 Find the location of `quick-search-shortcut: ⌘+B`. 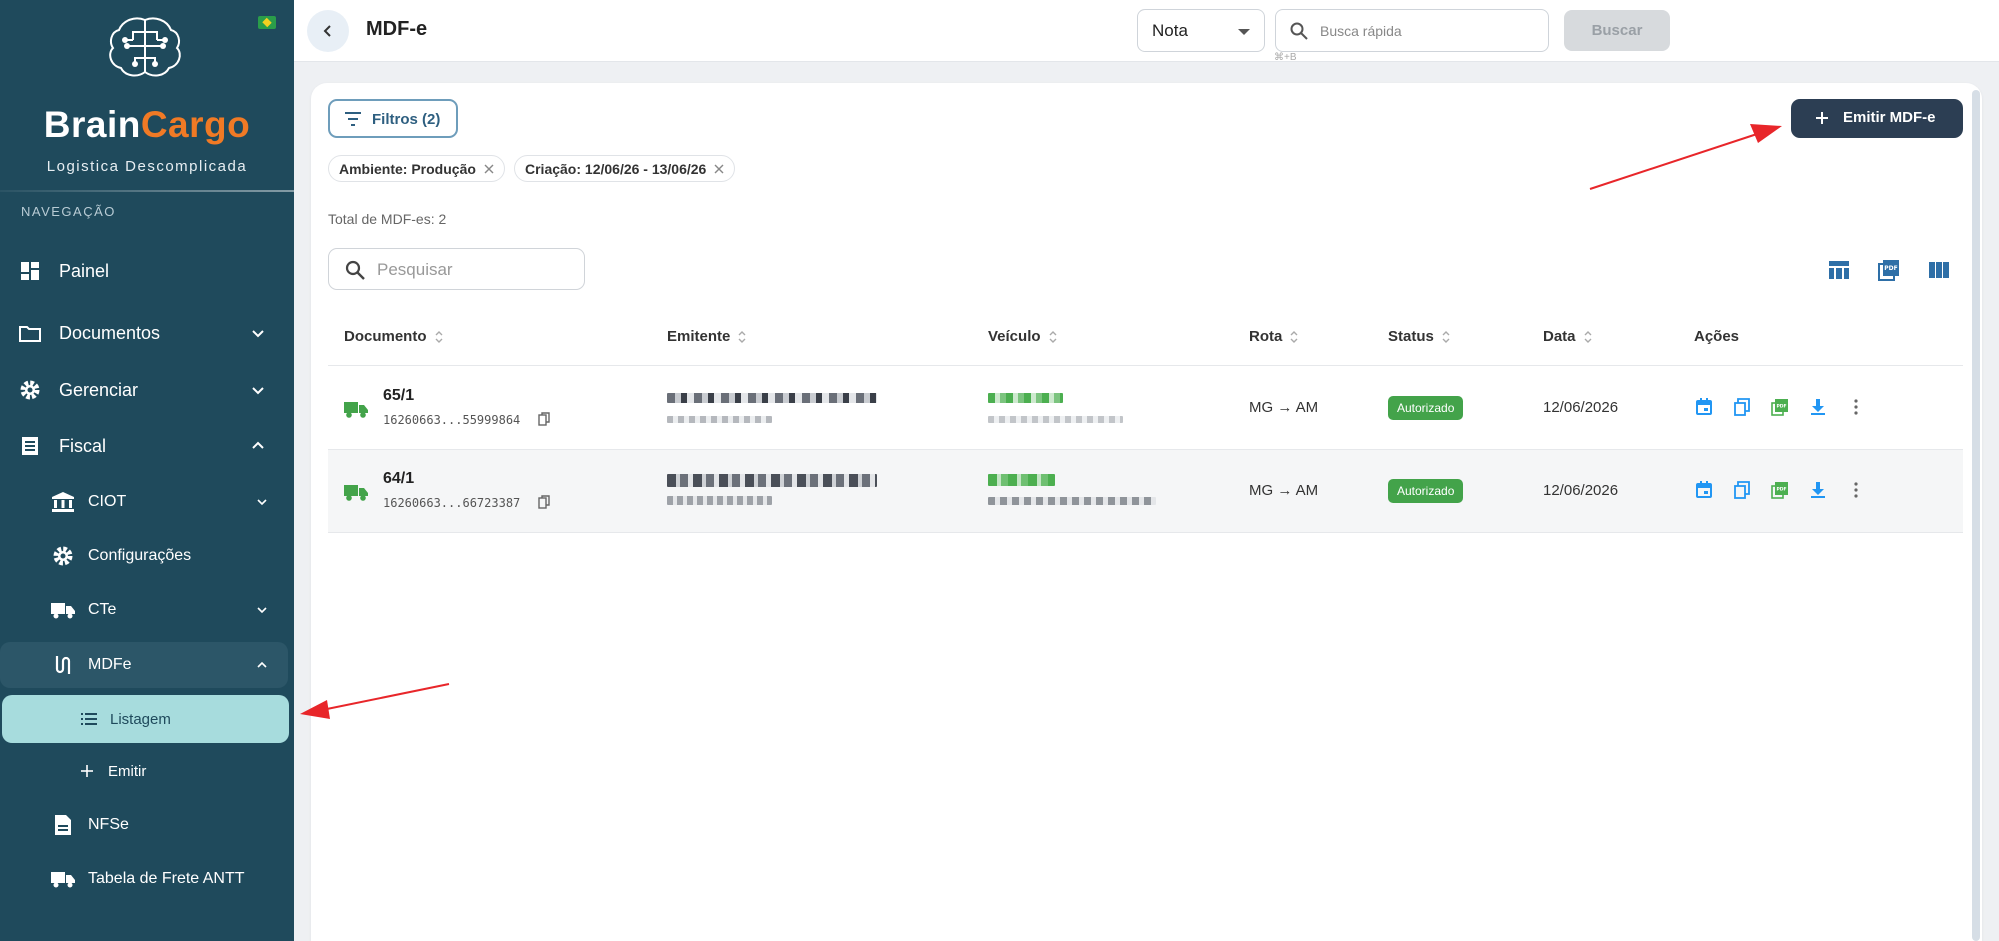

quick-search-shortcut: ⌘+B is located at coordinates (1285, 57).